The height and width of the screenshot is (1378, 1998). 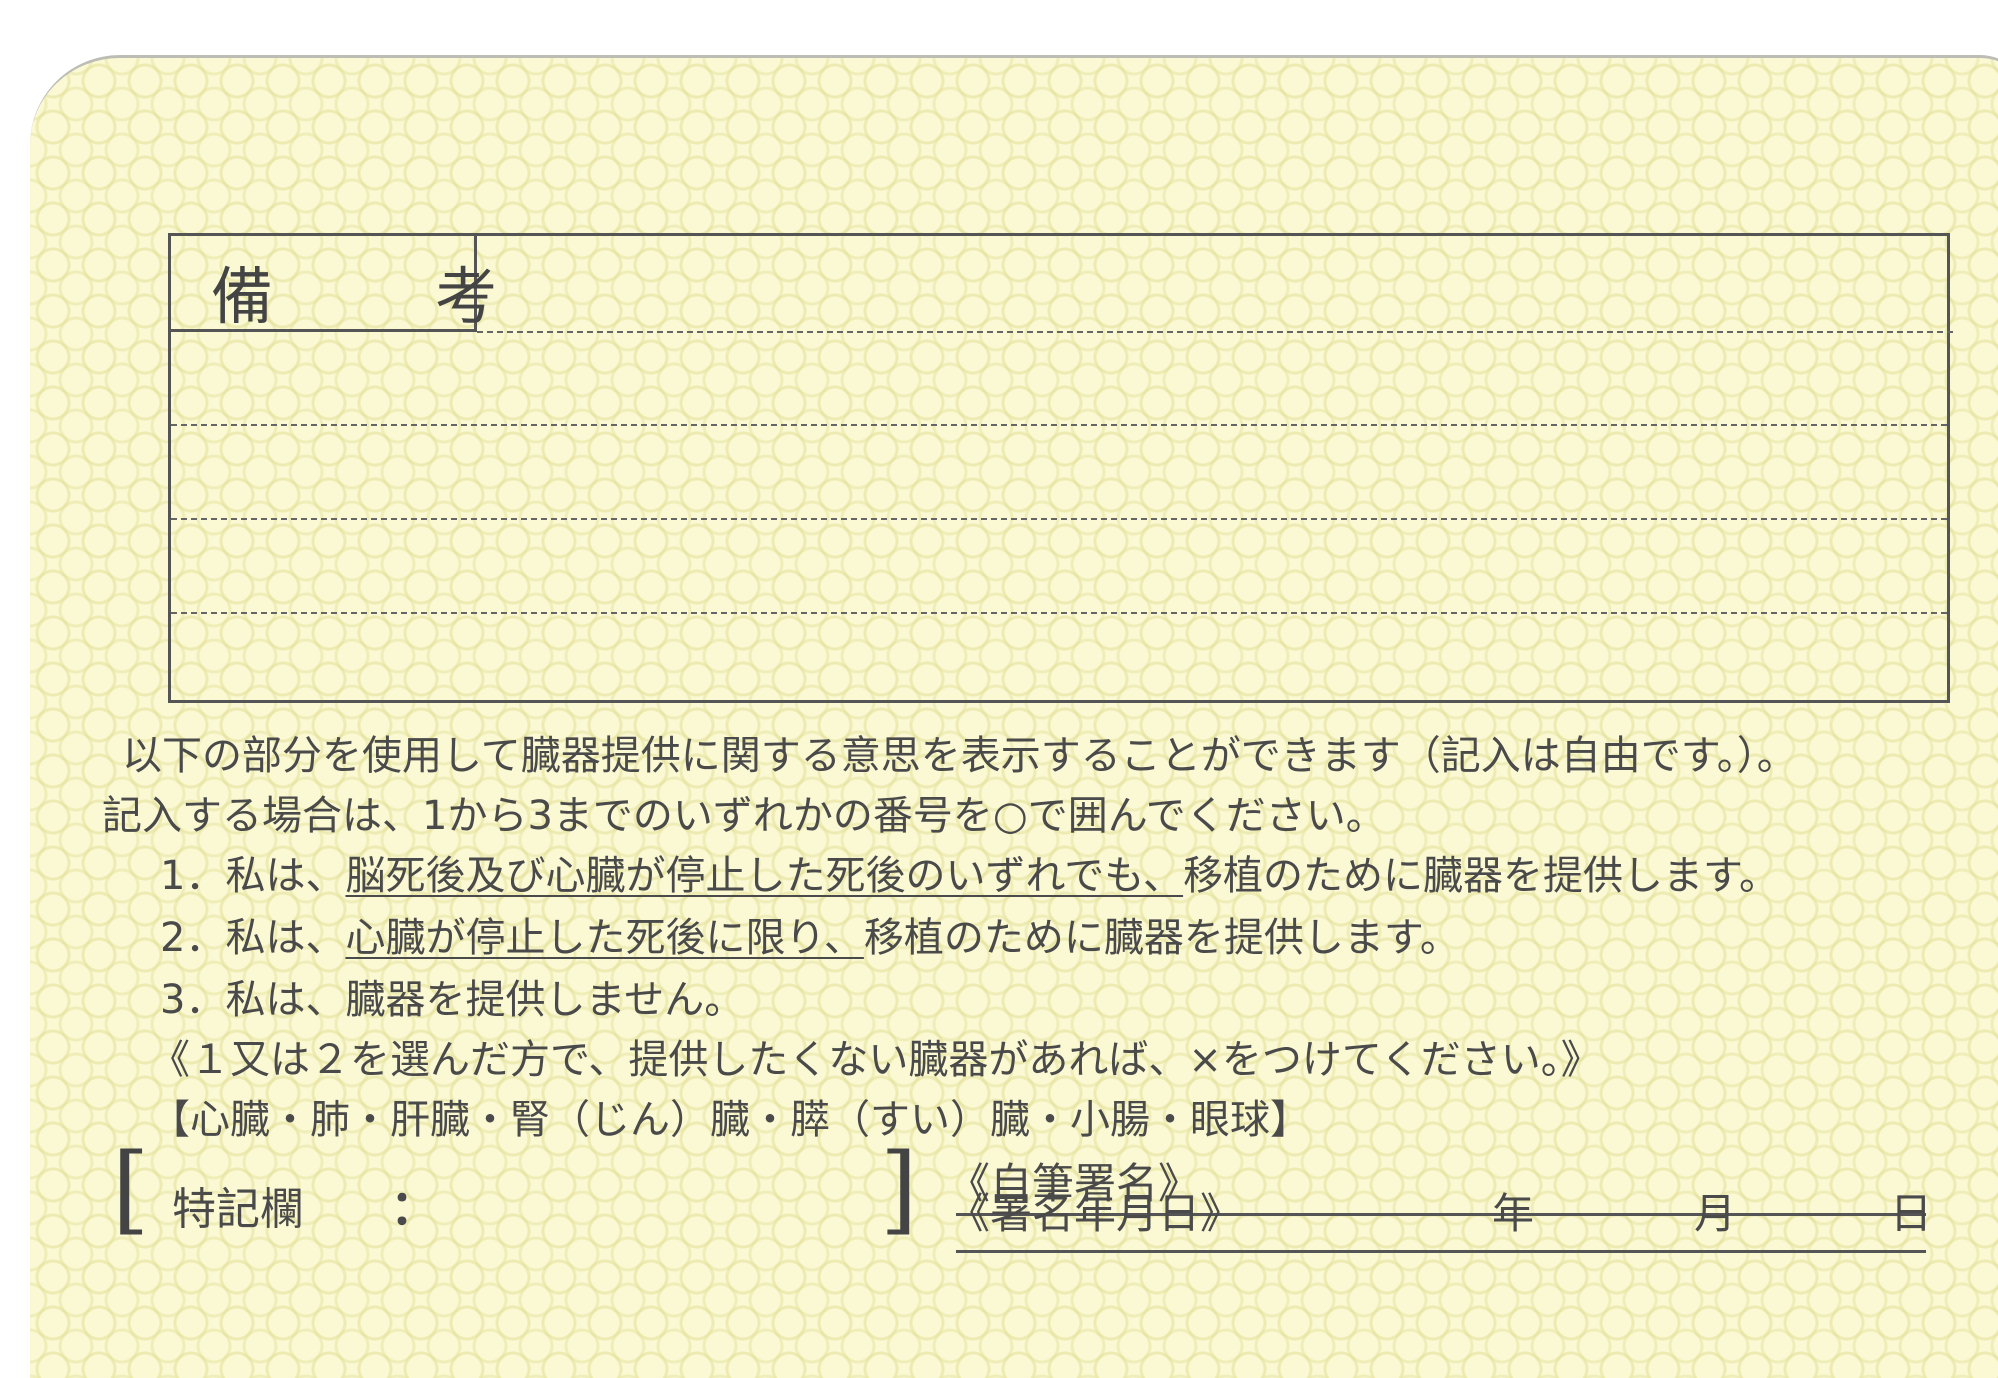 I want to click on special-remarks-colon: ：, so click(x=414, y=1208).